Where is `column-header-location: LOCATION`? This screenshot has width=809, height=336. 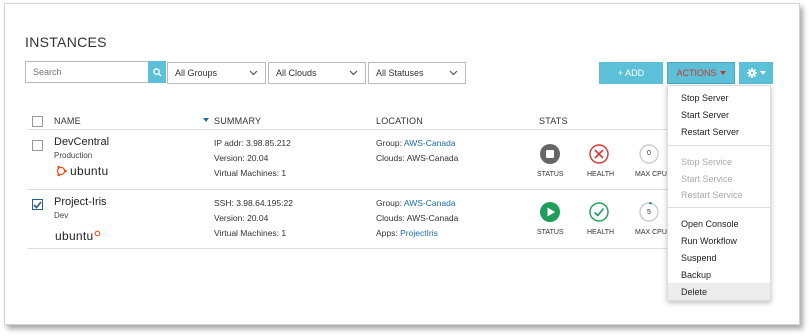
column-header-location: LOCATION is located at coordinates (399, 121).